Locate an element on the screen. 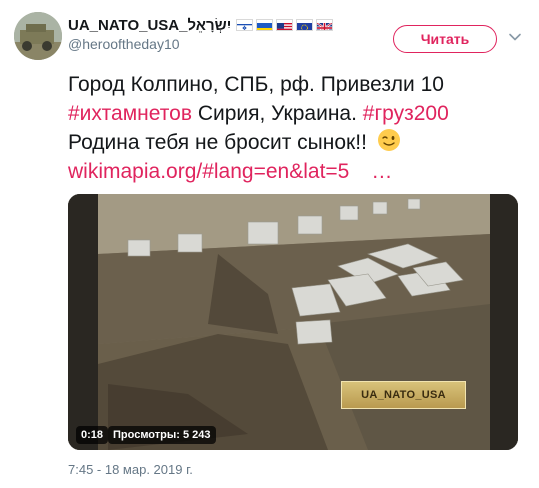 Image resolution: width=539 pixels, height=488 pixels. hashtag-gruz200: #груз200 is located at coordinates (406, 113).